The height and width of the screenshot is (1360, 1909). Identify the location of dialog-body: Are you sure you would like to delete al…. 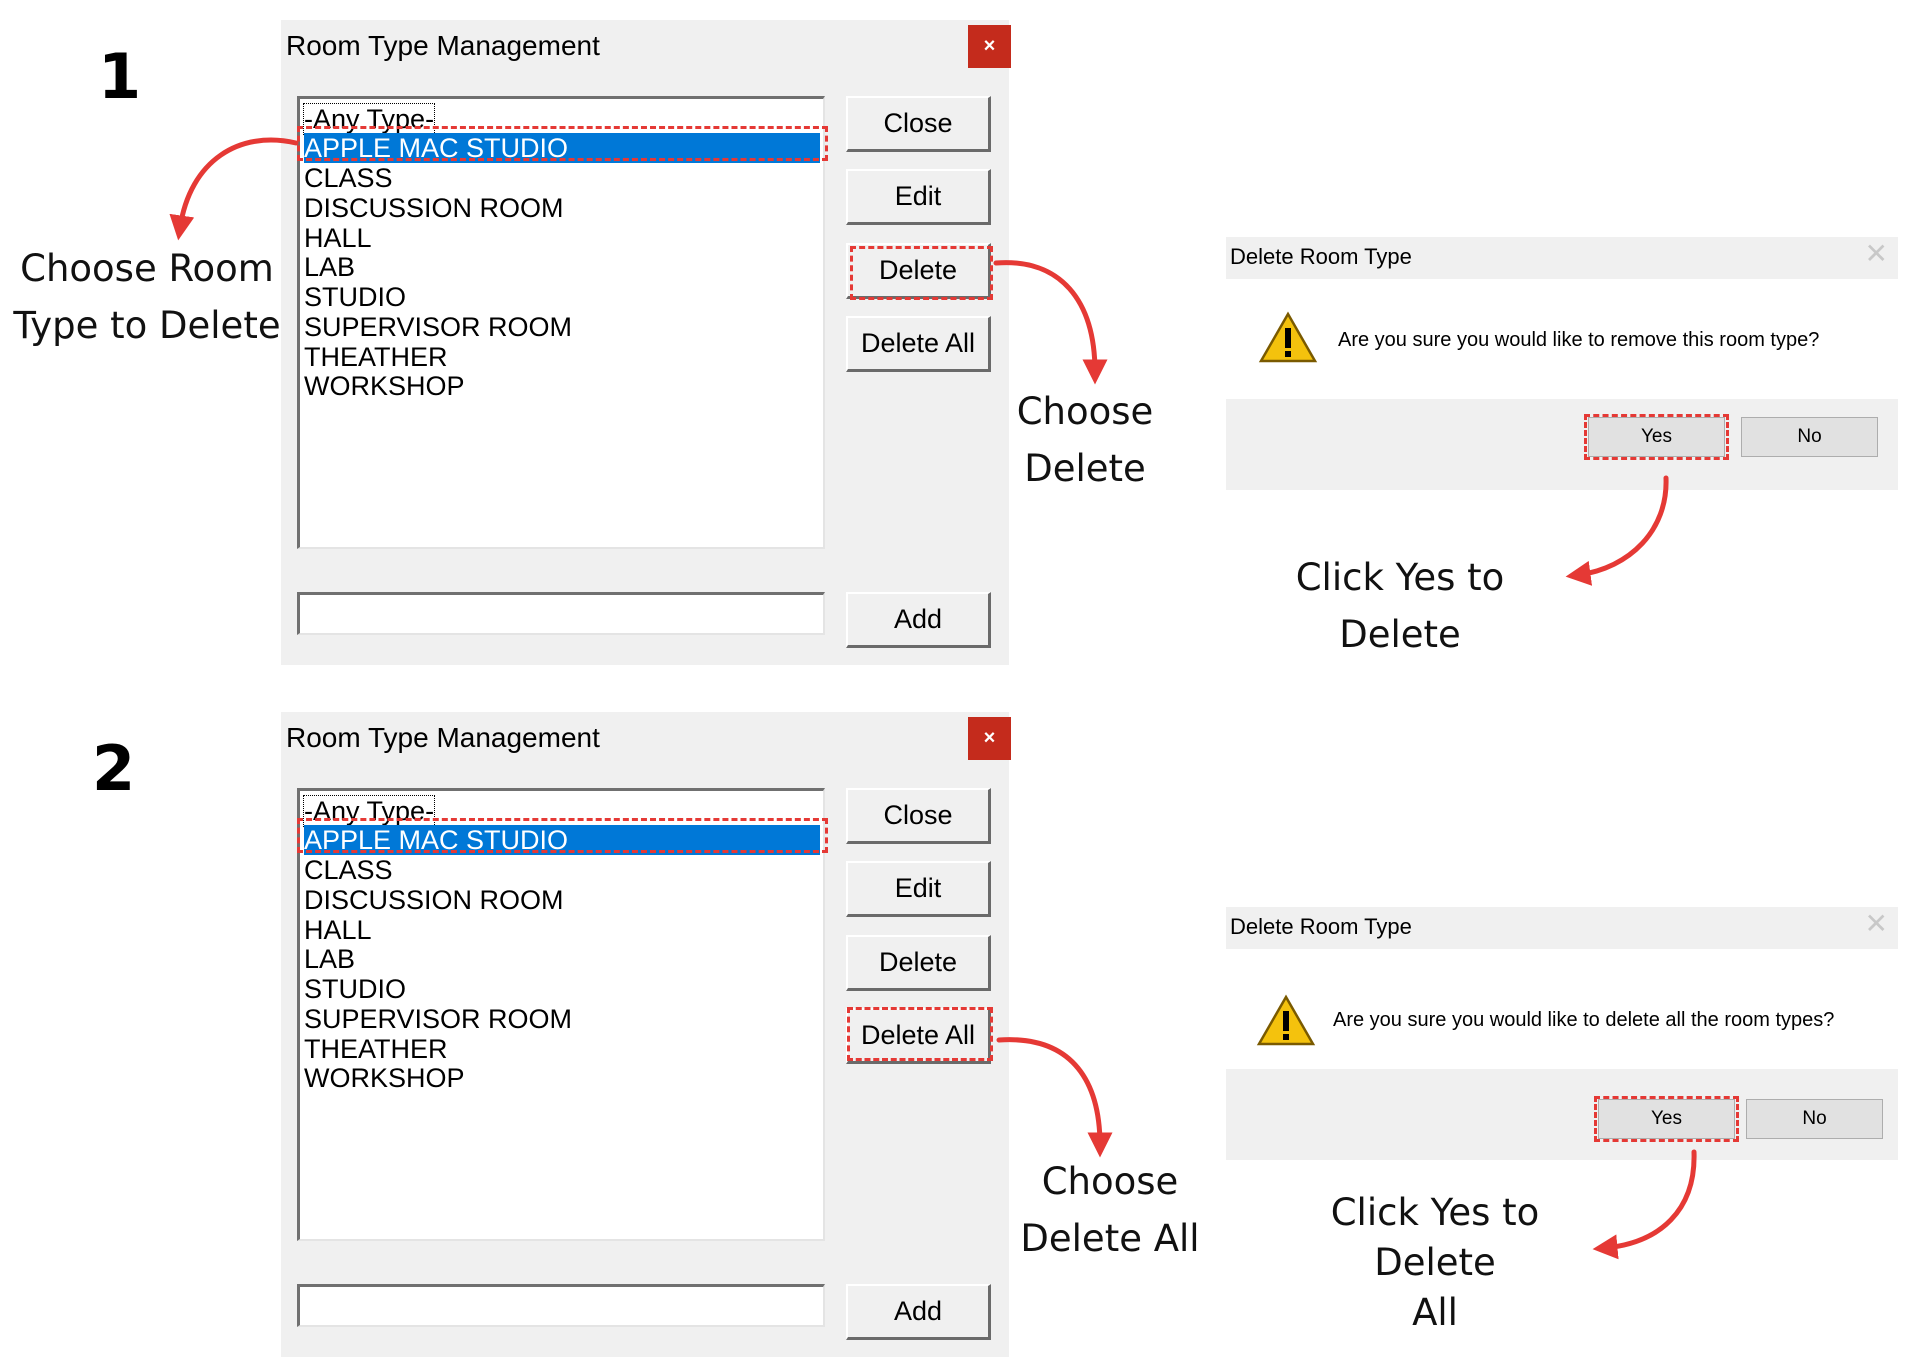
(1562, 1009).